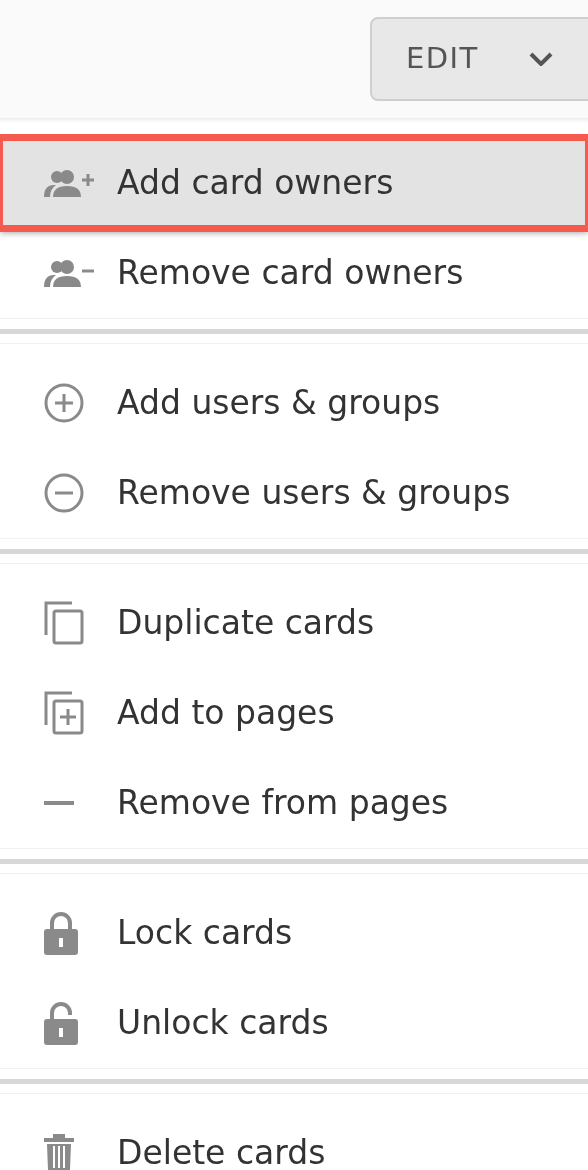  What do you see at coordinates (61, 1023) in the screenshot?
I see `unlock-icon` at bounding box center [61, 1023].